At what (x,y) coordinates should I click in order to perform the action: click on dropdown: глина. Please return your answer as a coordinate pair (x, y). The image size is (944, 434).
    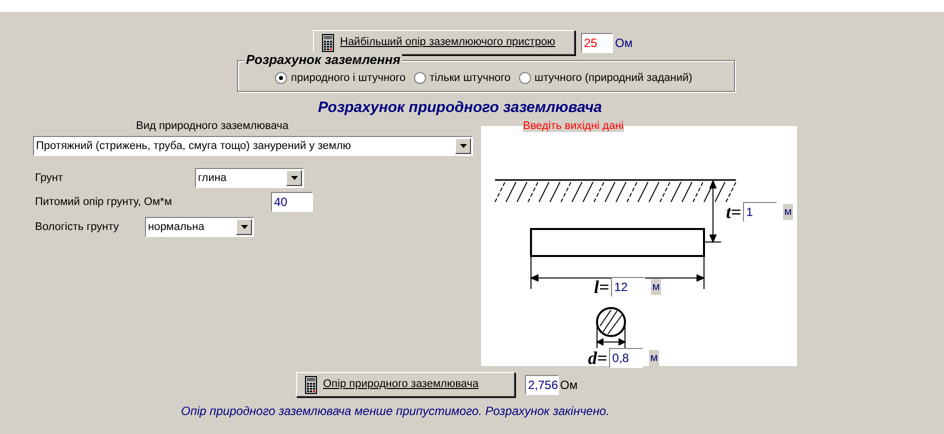
    Looking at the image, I should click on (249, 178).